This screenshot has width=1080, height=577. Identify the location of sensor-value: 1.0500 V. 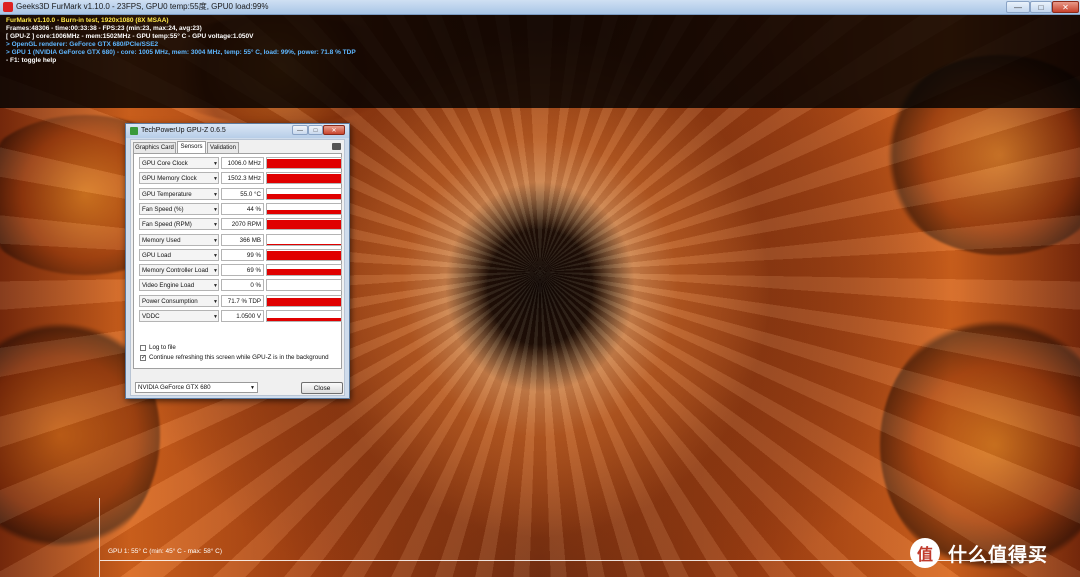
(242, 316).